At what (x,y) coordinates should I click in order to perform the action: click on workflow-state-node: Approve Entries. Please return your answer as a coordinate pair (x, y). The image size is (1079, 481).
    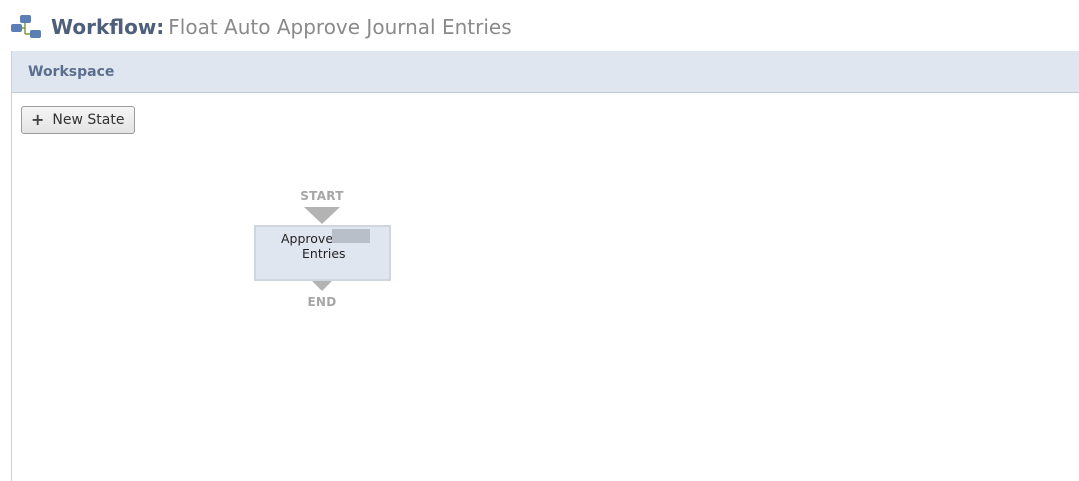
    Looking at the image, I should click on (322, 253).